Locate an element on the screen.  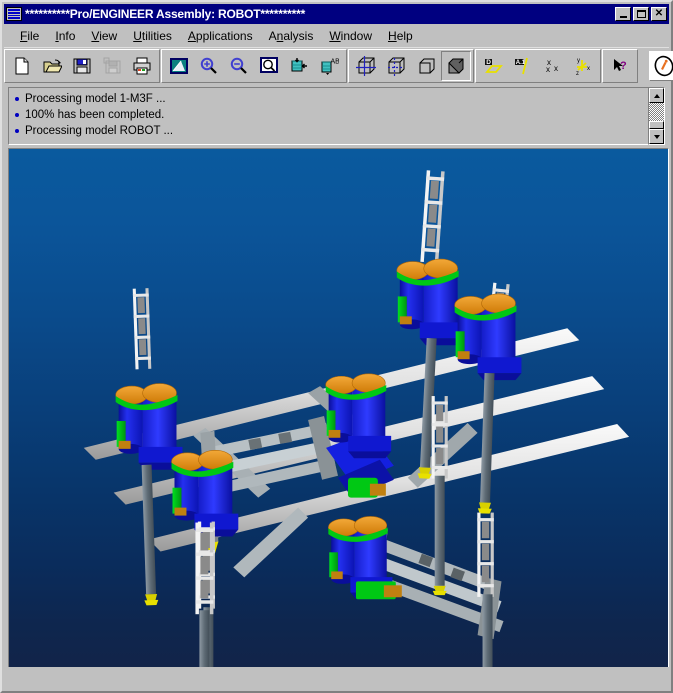
toolbar-group-help: ? is located at coordinates (620, 66).